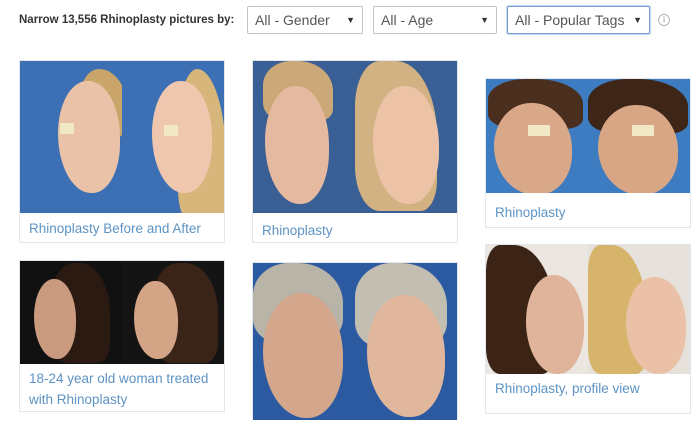 The image size is (700, 421). What do you see at coordinates (122, 228) in the screenshot?
I see `card-caption-link: Rhinoplasty Before and After` at bounding box center [122, 228].